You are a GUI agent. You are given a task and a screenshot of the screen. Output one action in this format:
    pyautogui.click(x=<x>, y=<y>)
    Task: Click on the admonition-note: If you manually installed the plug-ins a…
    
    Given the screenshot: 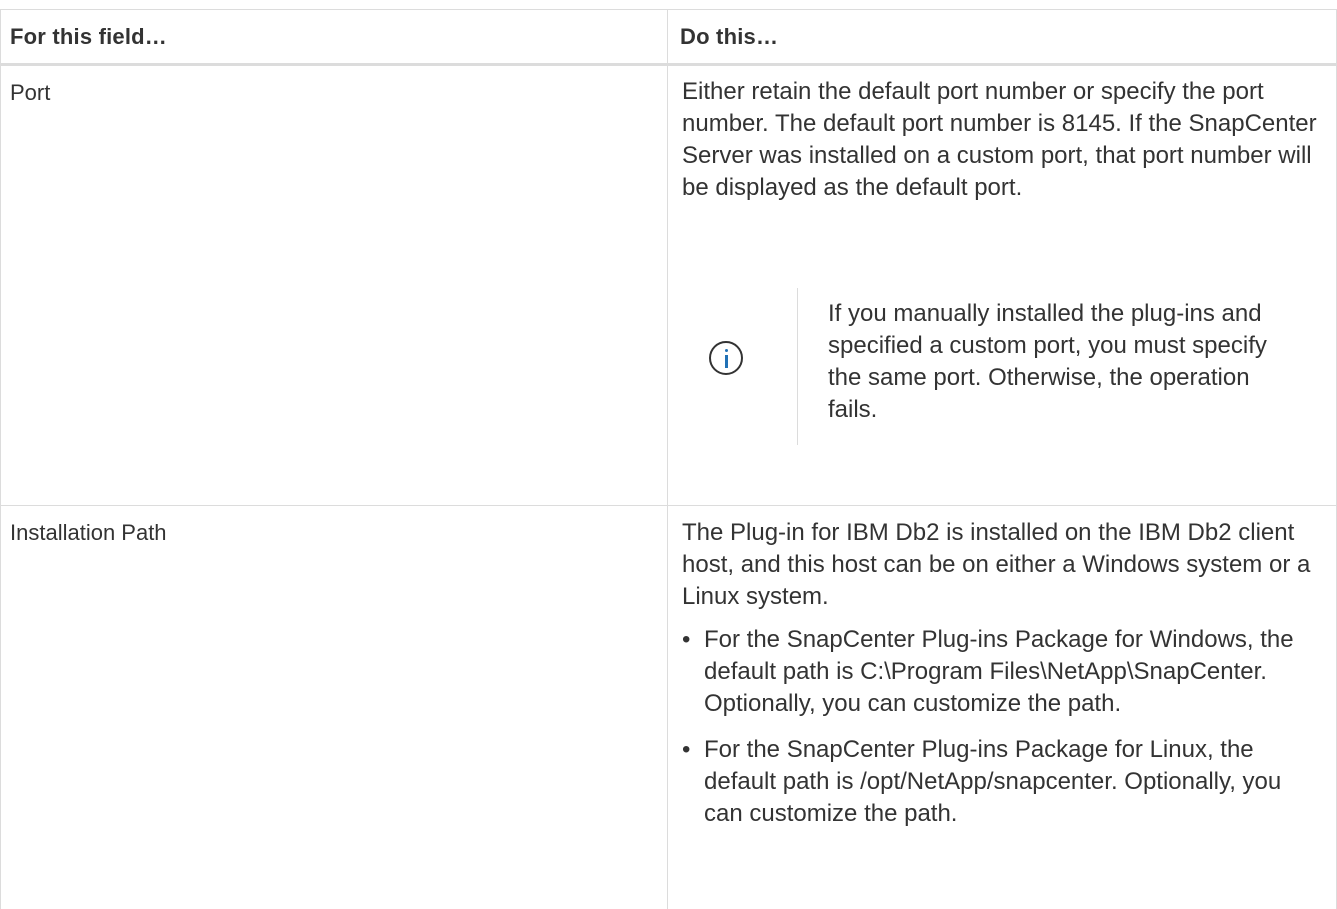 What is the action you would take?
    pyautogui.click(x=1002, y=363)
    